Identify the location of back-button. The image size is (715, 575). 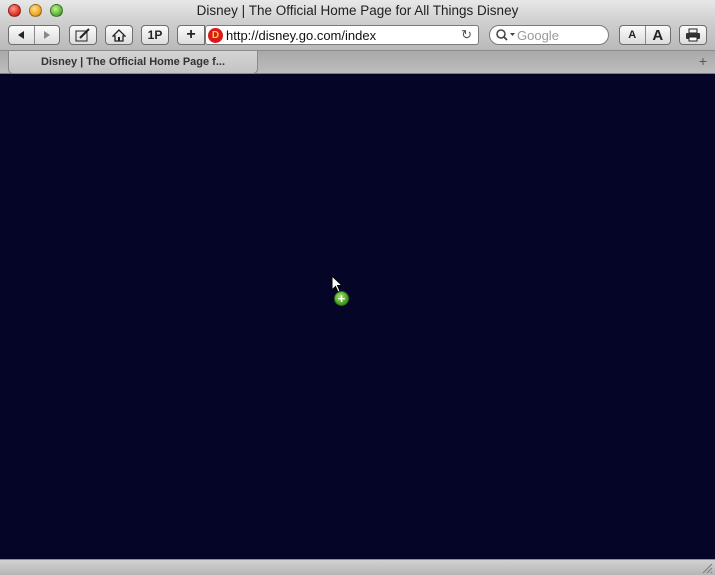
(21, 35).